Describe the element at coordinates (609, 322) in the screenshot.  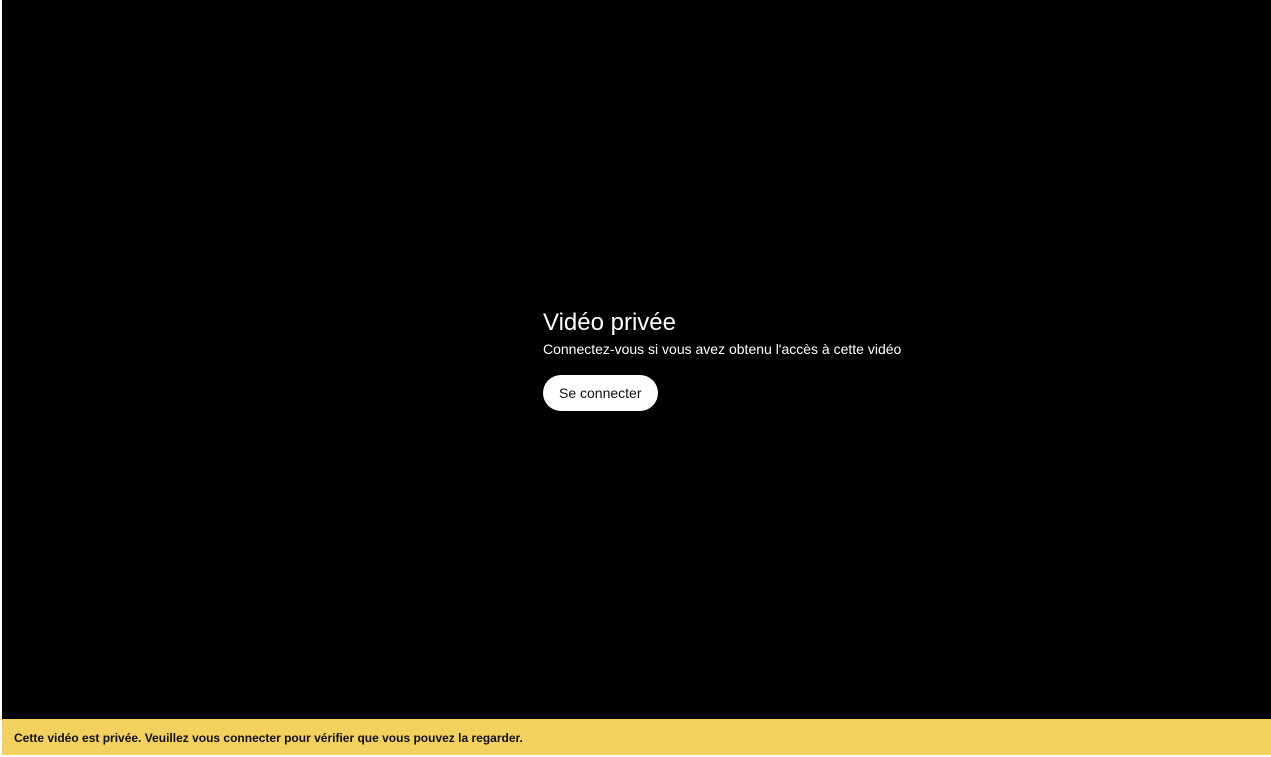
I see `private-video-title: Vidéo privée` at that location.